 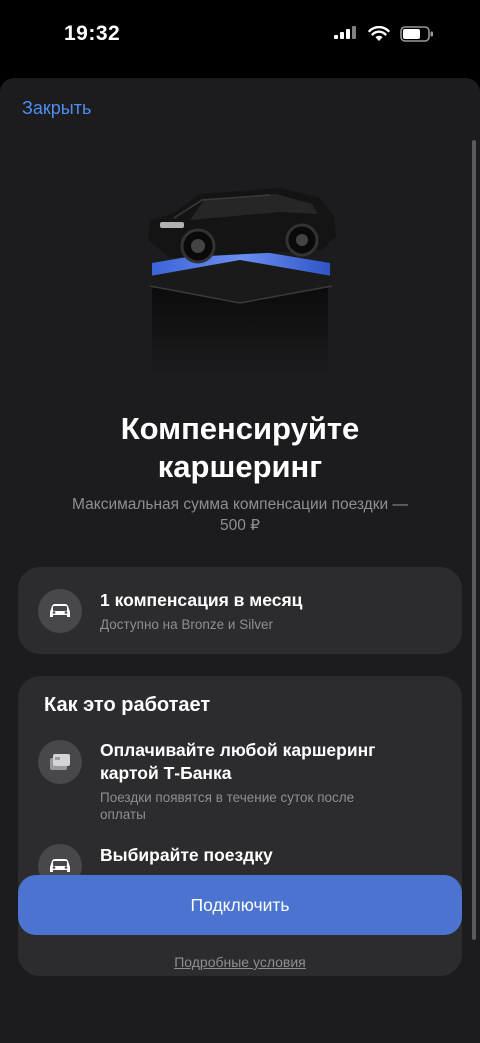 I want to click on scrollbar, so click(x=474, y=540).